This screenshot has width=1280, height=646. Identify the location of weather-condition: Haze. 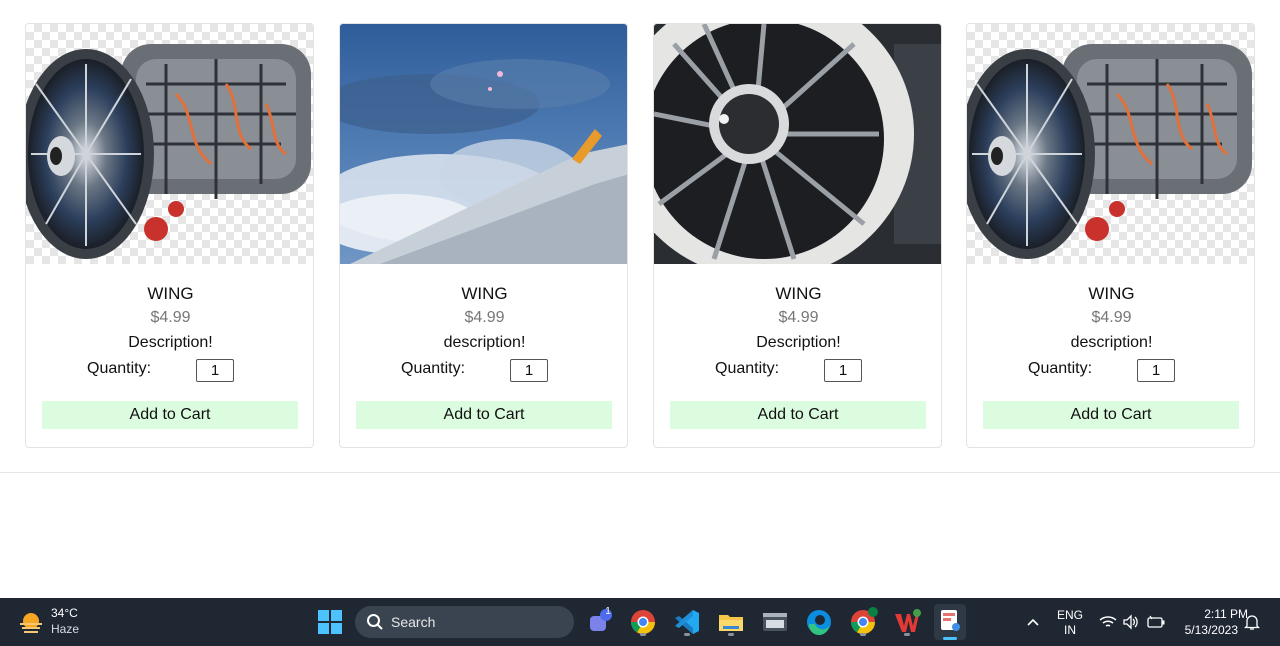
(65, 629).